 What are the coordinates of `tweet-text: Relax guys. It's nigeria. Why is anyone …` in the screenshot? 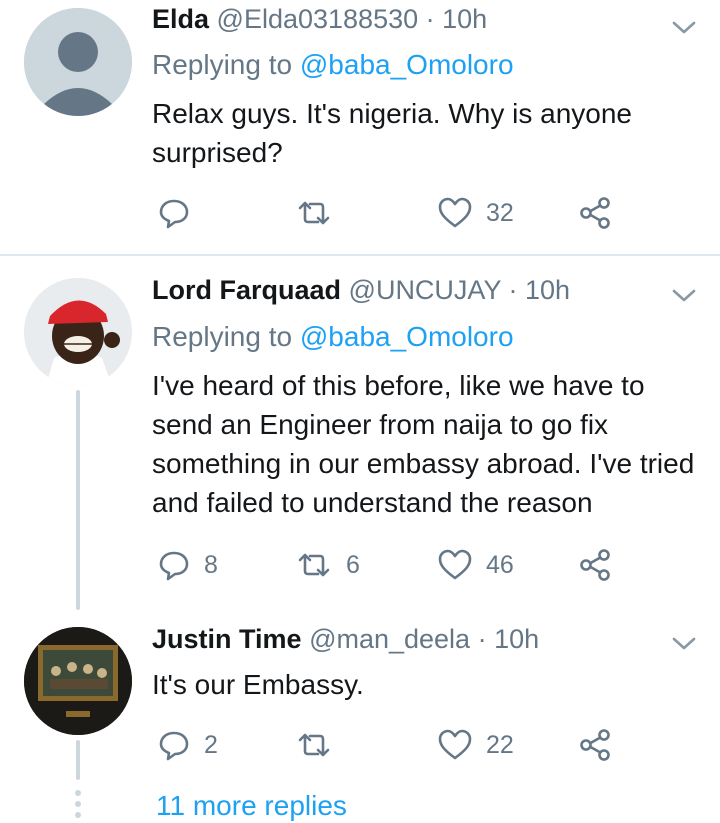 It's located at (392, 133).